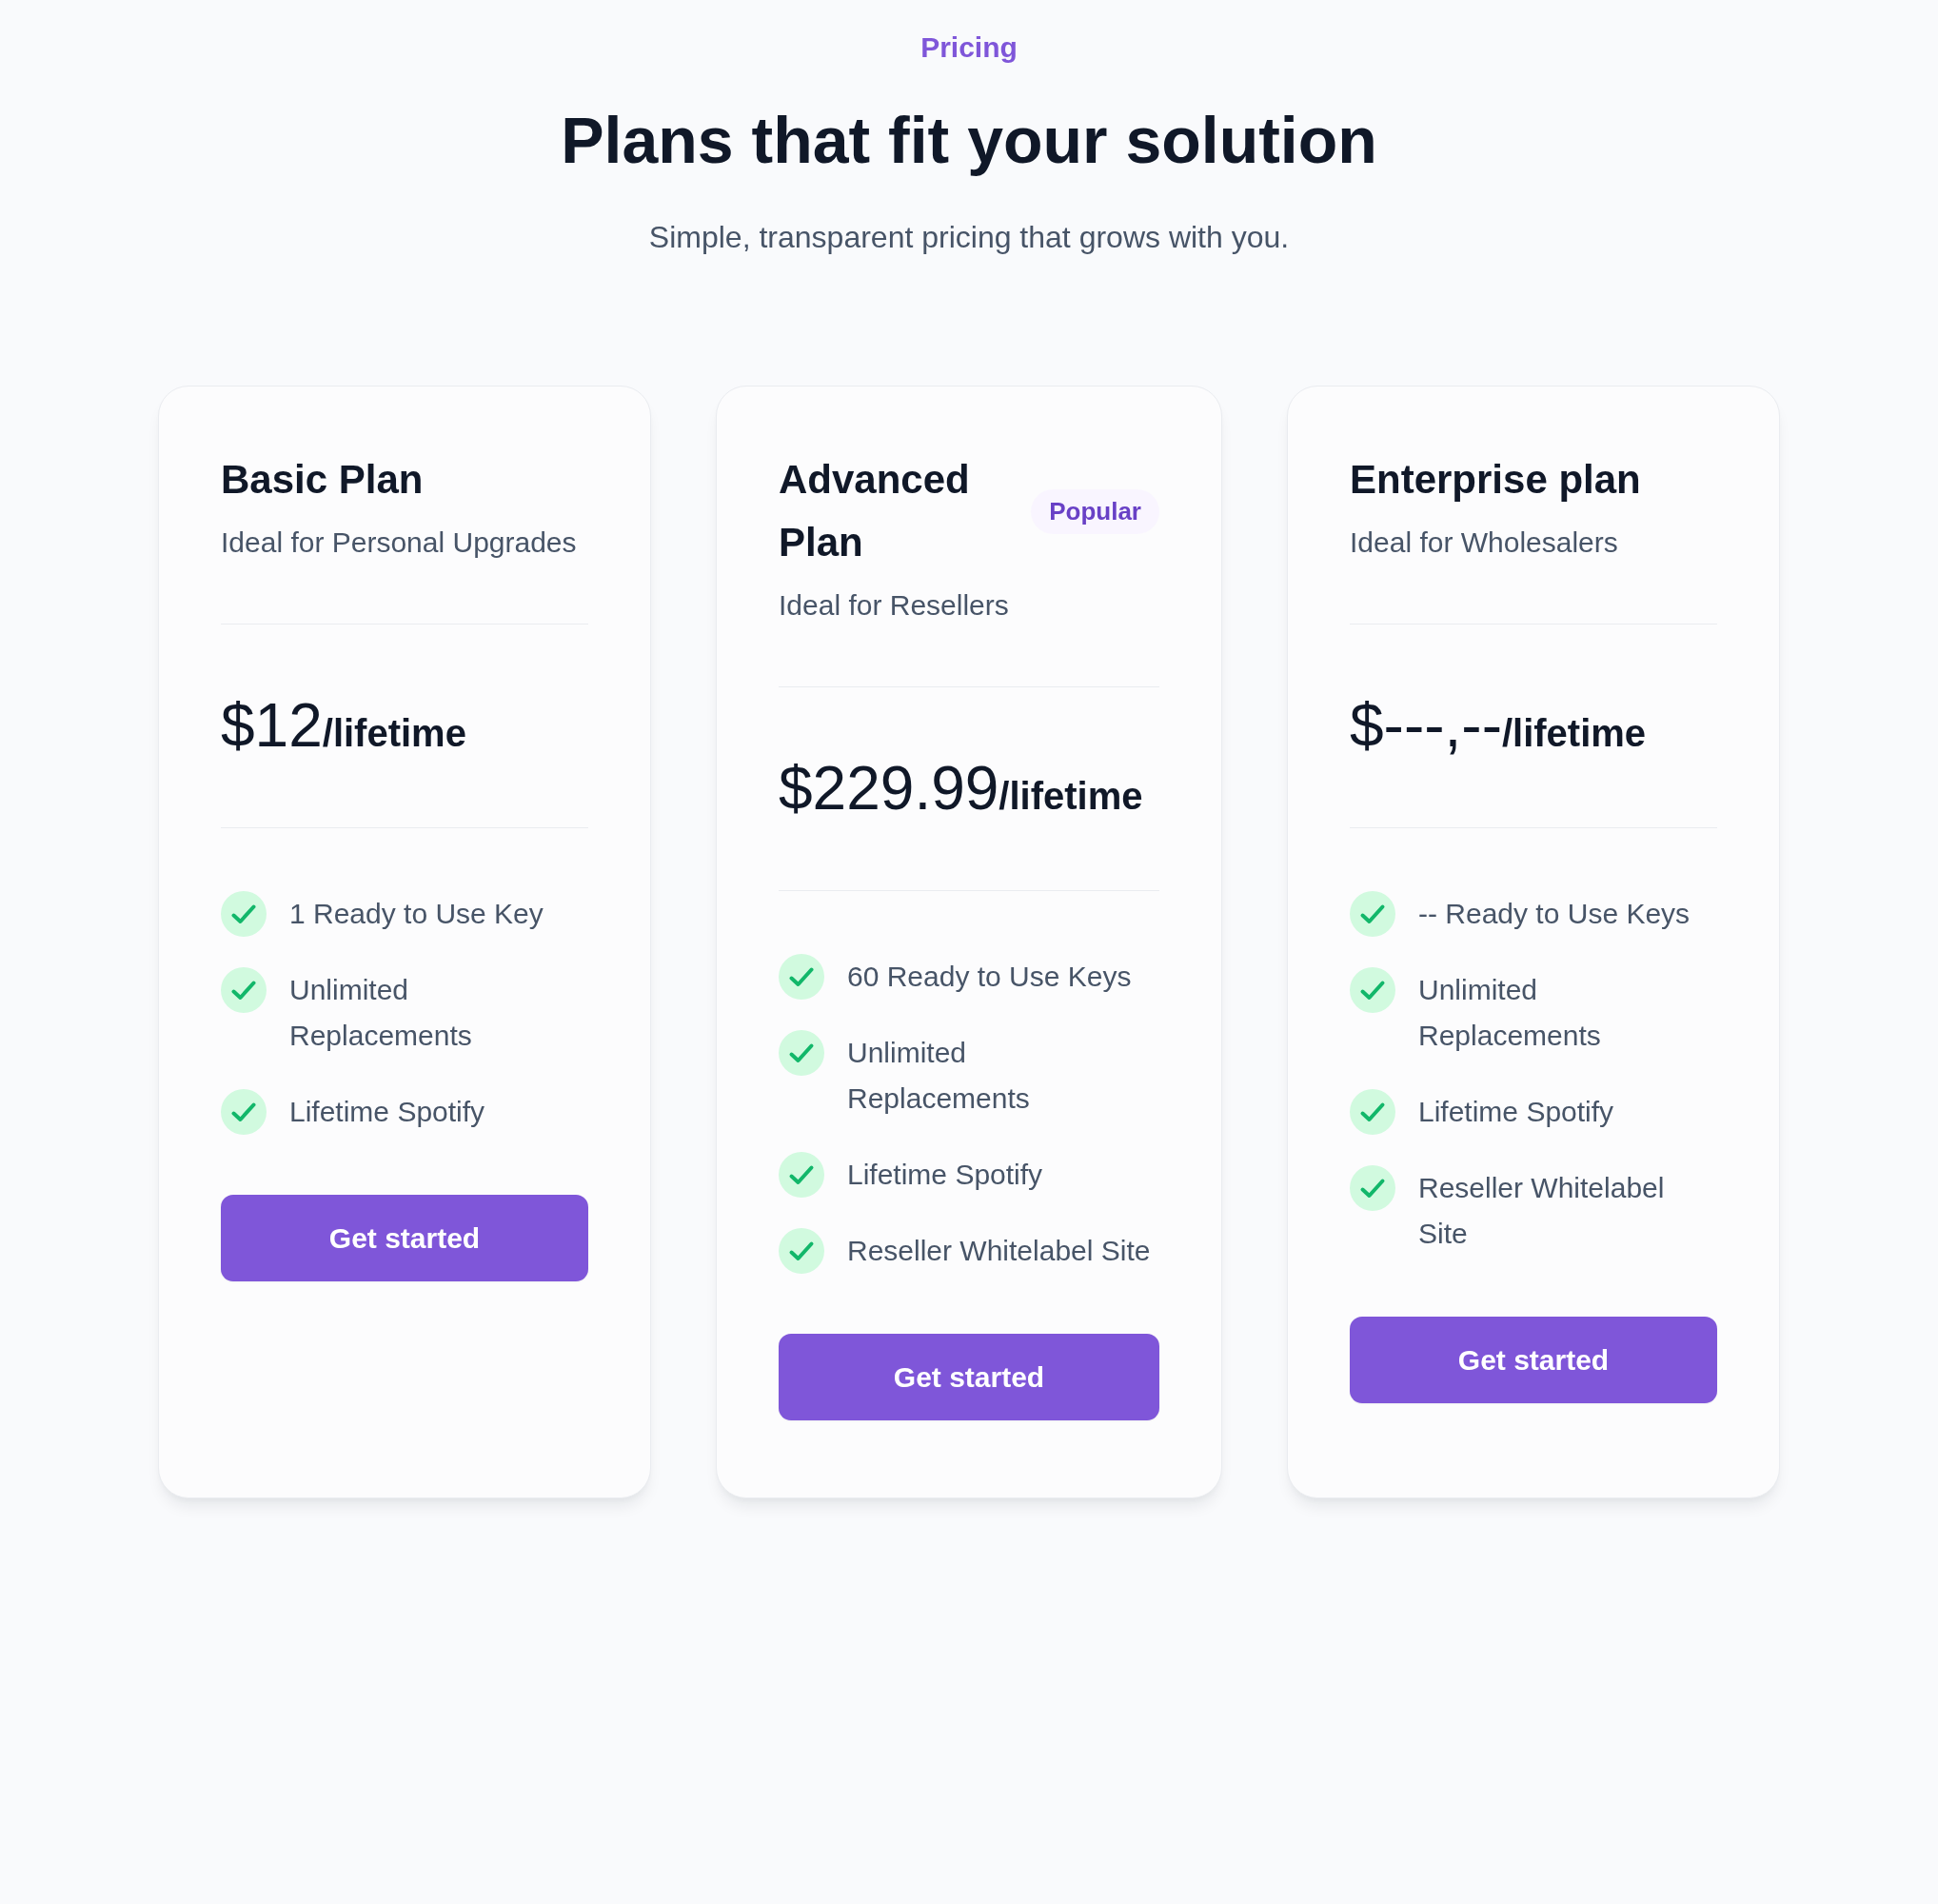 Image resolution: width=1938 pixels, height=1904 pixels. What do you see at coordinates (1484, 543) in the screenshot?
I see `plan-description: Ideal for Wholesalers` at bounding box center [1484, 543].